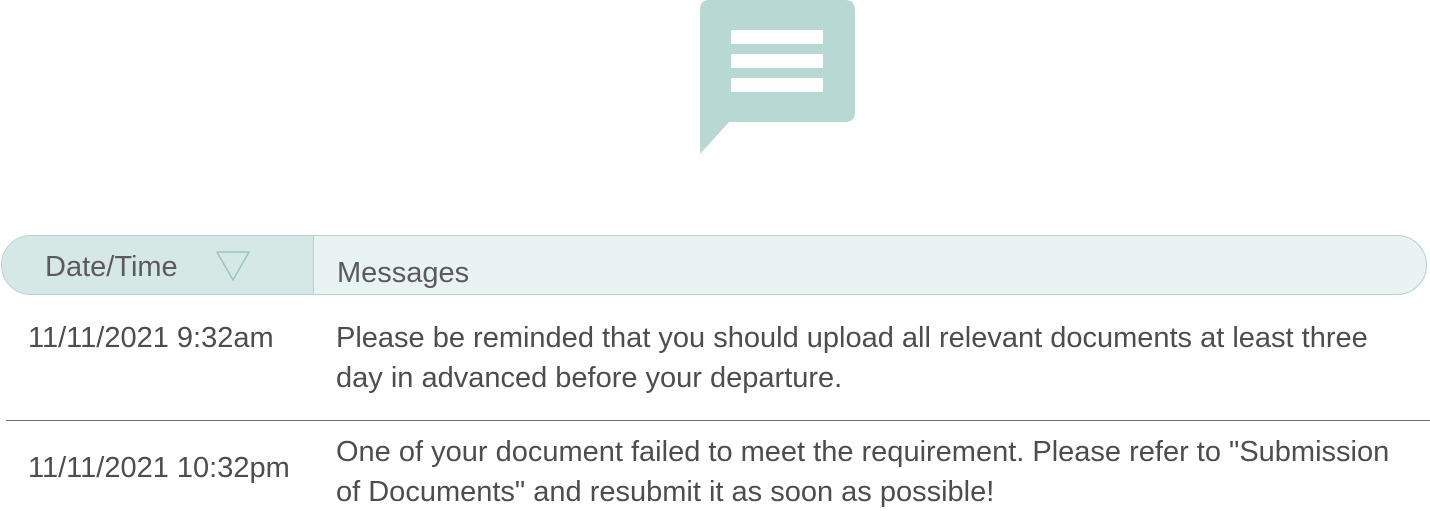 Image resolution: width=1430 pixels, height=511 pixels. I want to click on message-bubble-icon, so click(777, 77).